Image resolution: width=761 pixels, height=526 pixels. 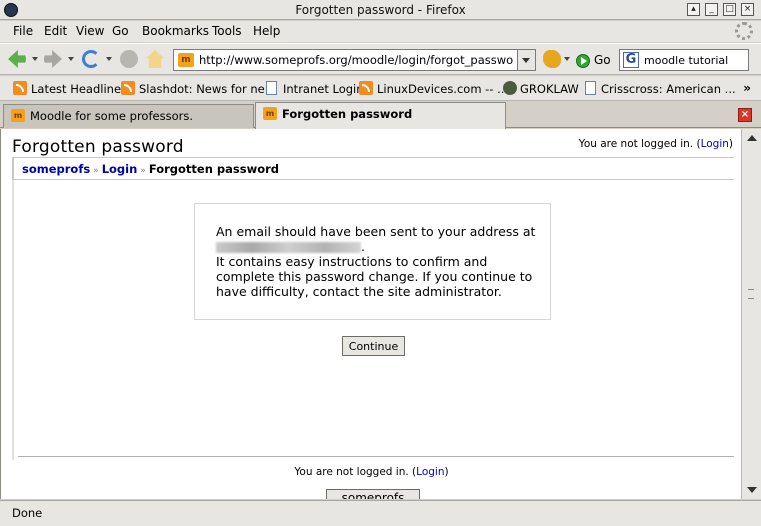 I want to click on left-border, so click(x=13, y=320).